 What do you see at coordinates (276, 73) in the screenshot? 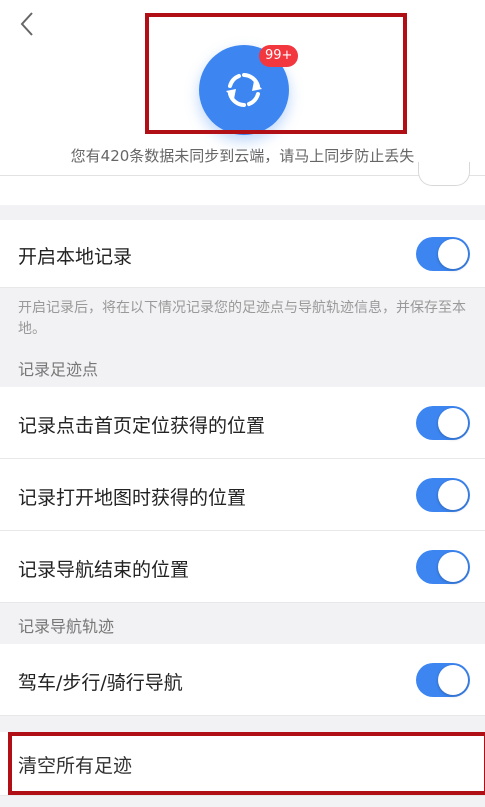
I see `highlight-box-sync` at bounding box center [276, 73].